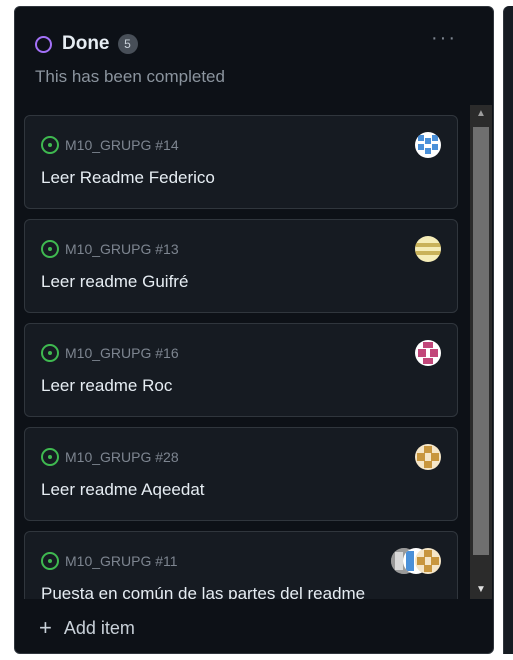 This screenshot has width=513, height=660. I want to click on scroll-up-arrow-icon: ▲, so click(481, 114).